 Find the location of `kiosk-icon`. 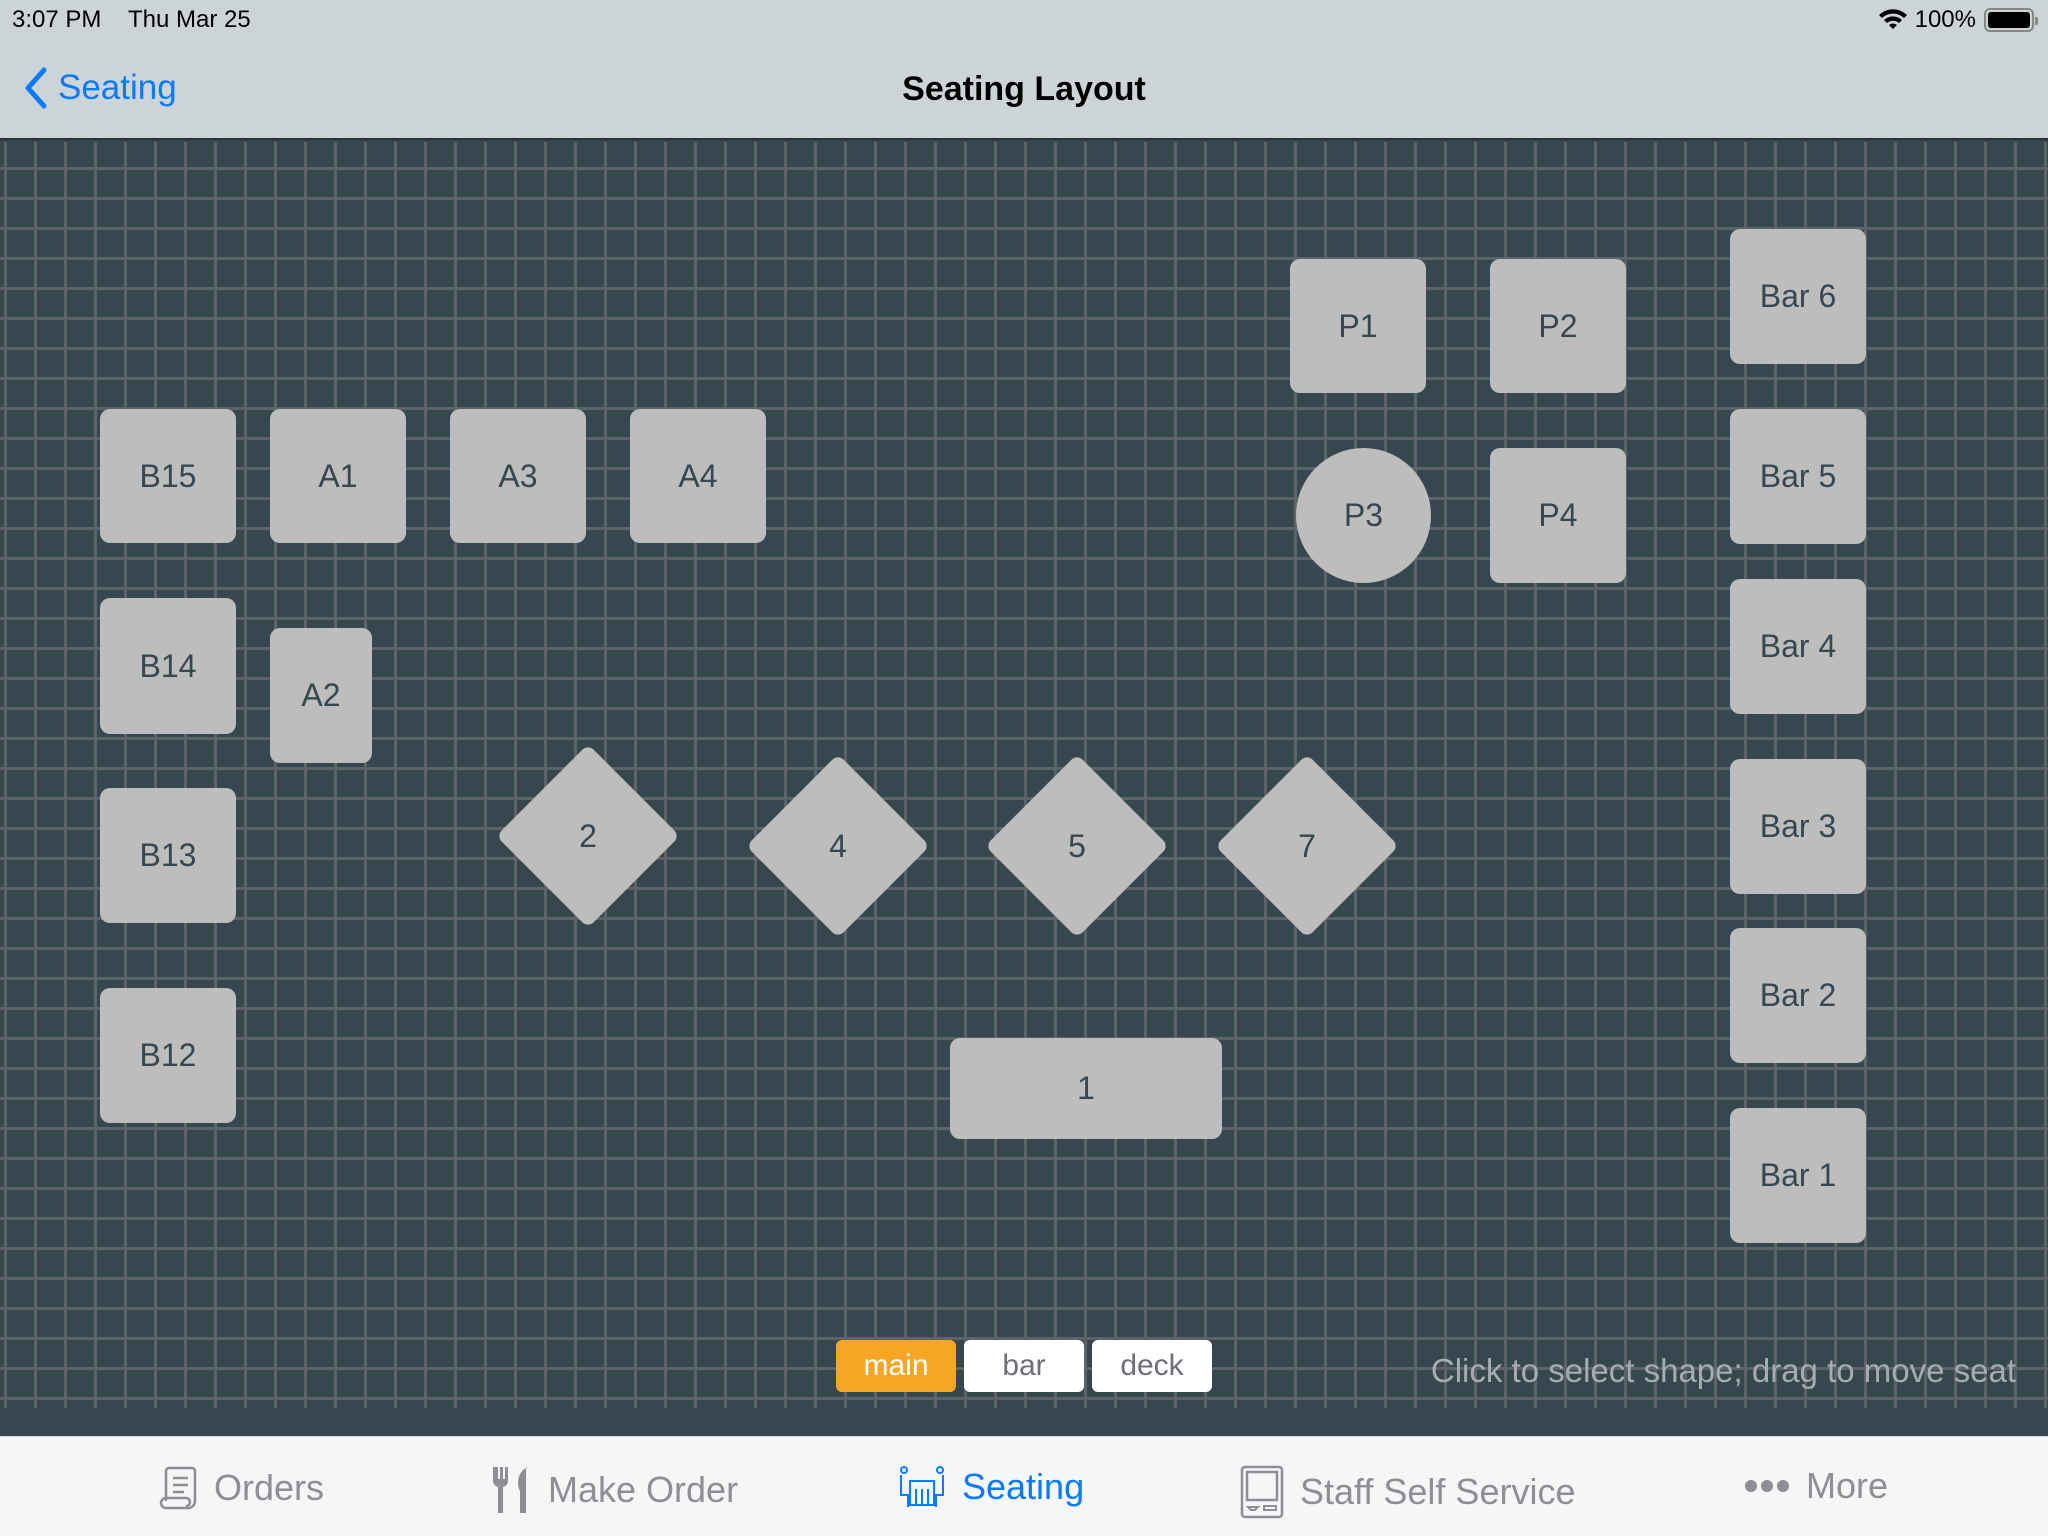

kiosk-icon is located at coordinates (1262, 1492).